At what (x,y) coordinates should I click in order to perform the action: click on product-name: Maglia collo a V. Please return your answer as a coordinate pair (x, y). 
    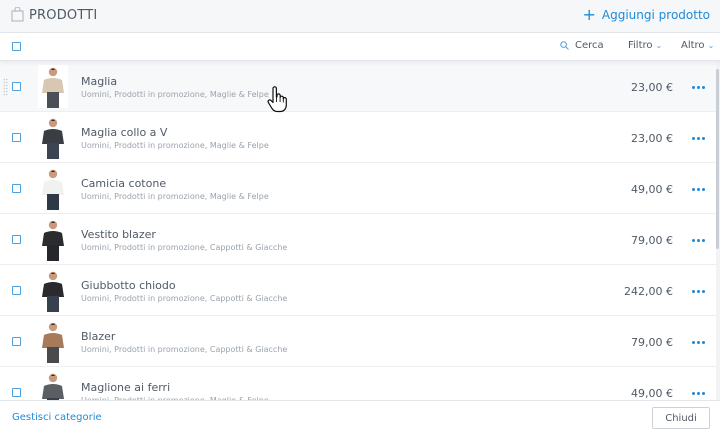
    Looking at the image, I should click on (124, 132).